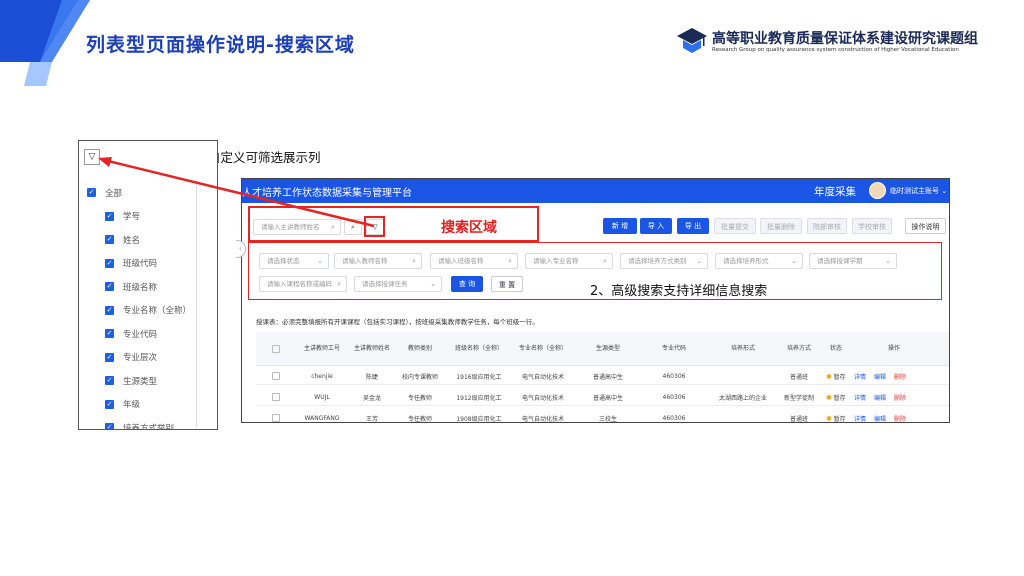 Image resolution: width=1024 pixels, height=576 pixels. What do you see at coordinates (543, 349) in the screenshot?
I see `column-header: 专业名称（全称）` at bounding box center [543, 349].